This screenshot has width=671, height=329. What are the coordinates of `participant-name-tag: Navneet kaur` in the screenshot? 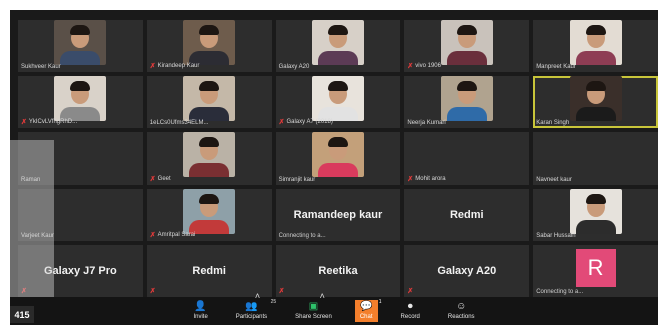 It's located at (554, 180).